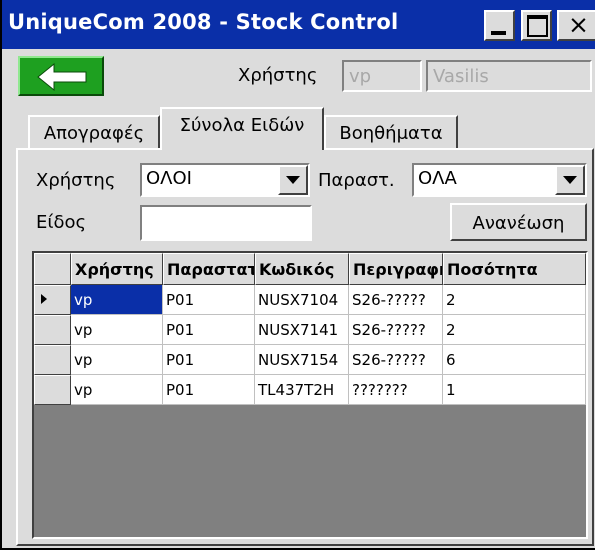  I want to click on table-cell: TL437T2H, so click(302, 390).